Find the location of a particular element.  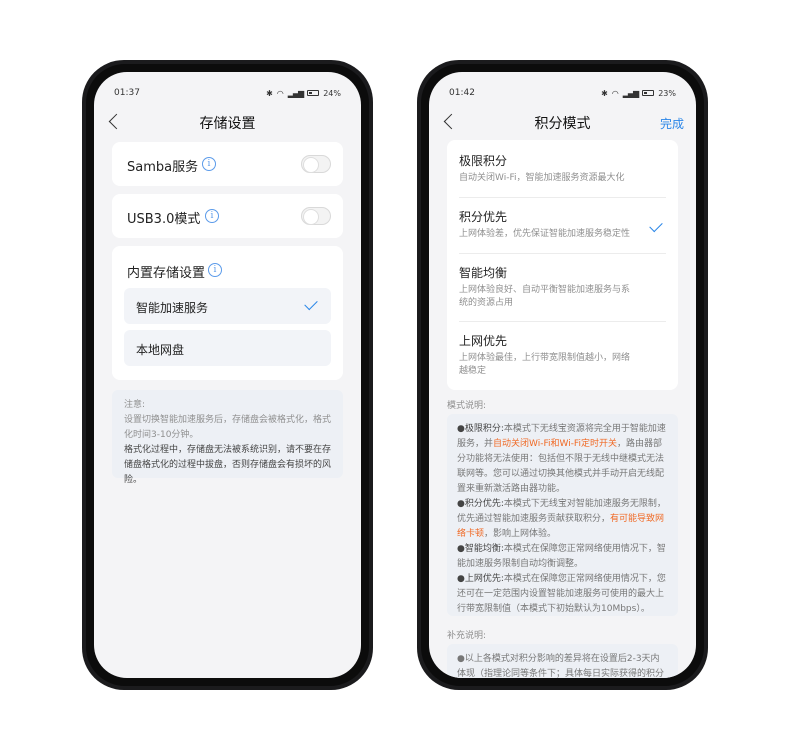

mode-title: 极限积分 is located at coordinates (483, 161).